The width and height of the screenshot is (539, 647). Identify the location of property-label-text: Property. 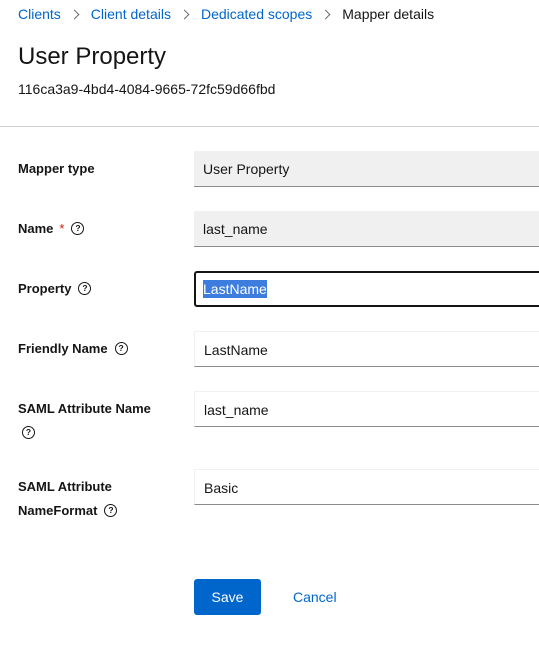
(45, 288).